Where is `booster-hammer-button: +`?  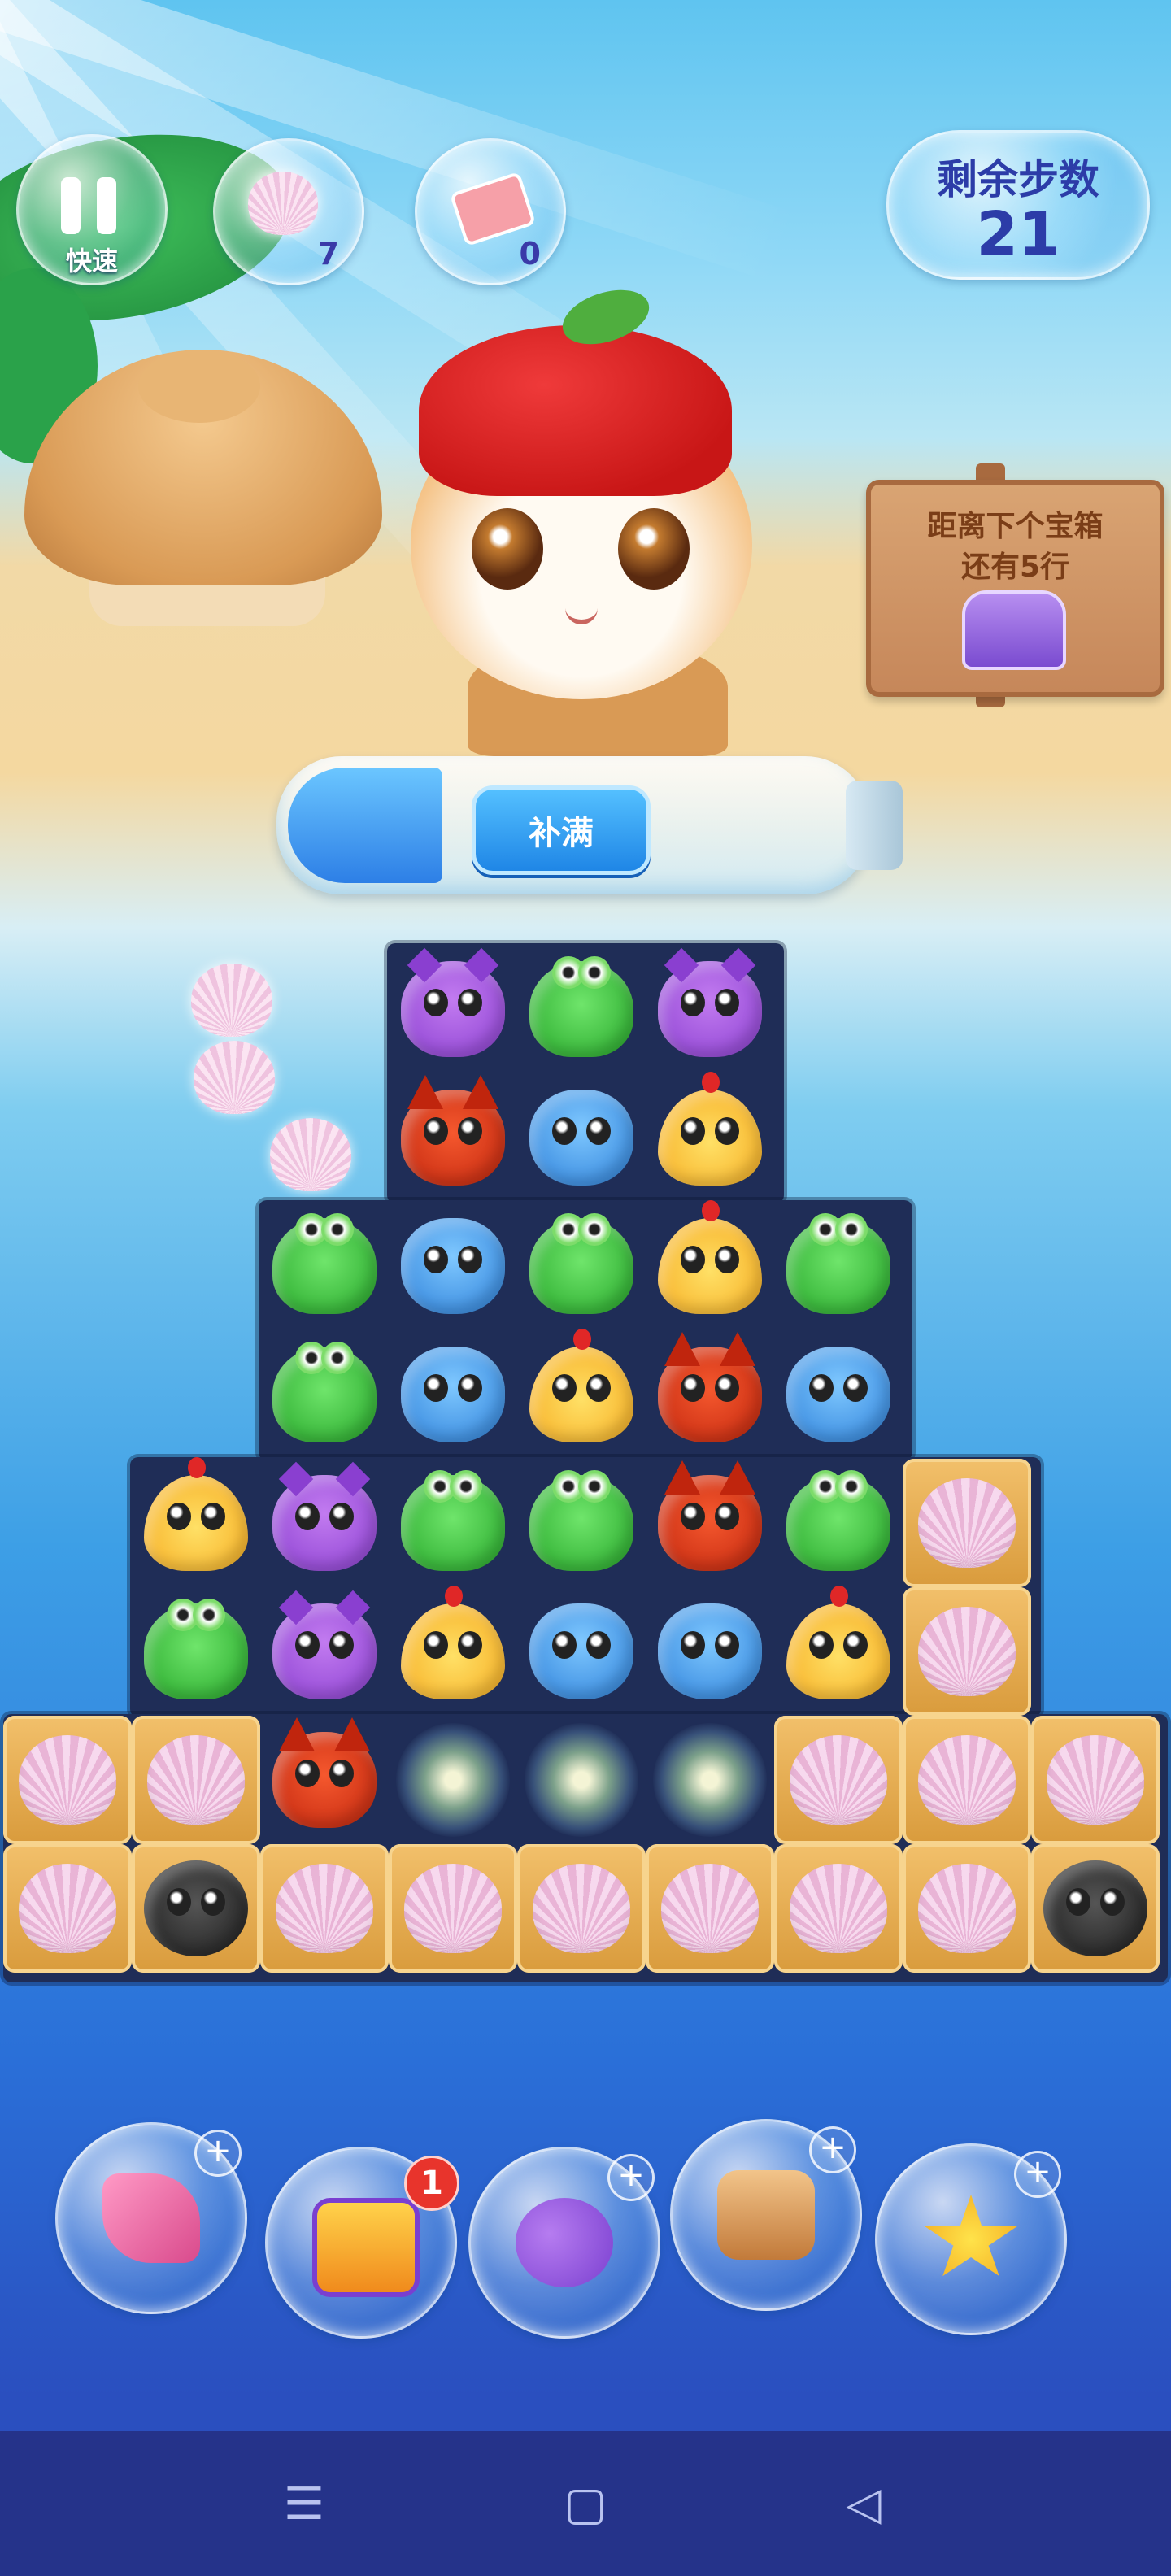 booster-hammer-button: + is located at coordinates (766, 2215).